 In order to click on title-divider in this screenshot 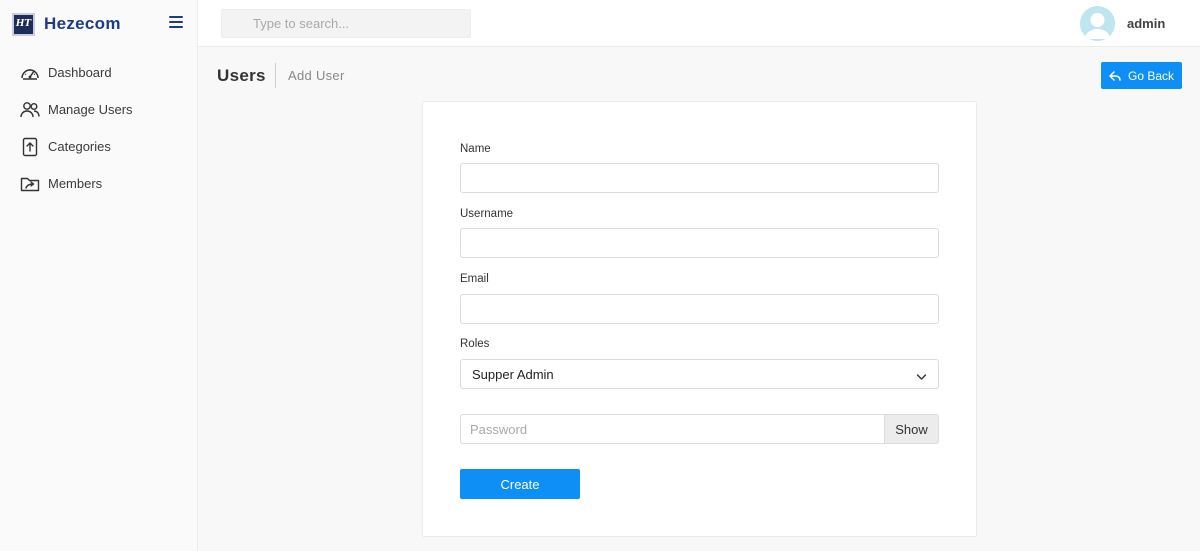, I will do `click(275, 75)`.